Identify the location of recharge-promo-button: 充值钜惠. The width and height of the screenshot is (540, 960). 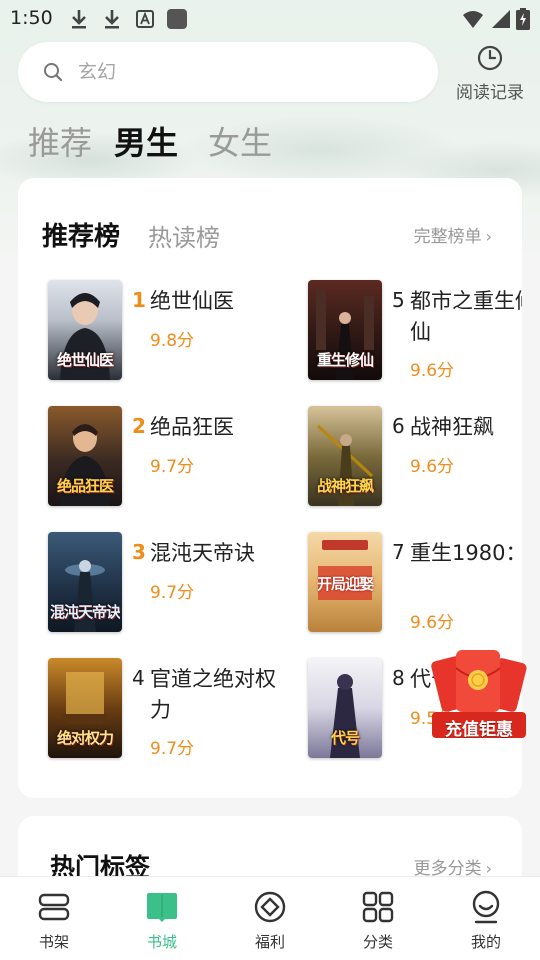
(479, 694).